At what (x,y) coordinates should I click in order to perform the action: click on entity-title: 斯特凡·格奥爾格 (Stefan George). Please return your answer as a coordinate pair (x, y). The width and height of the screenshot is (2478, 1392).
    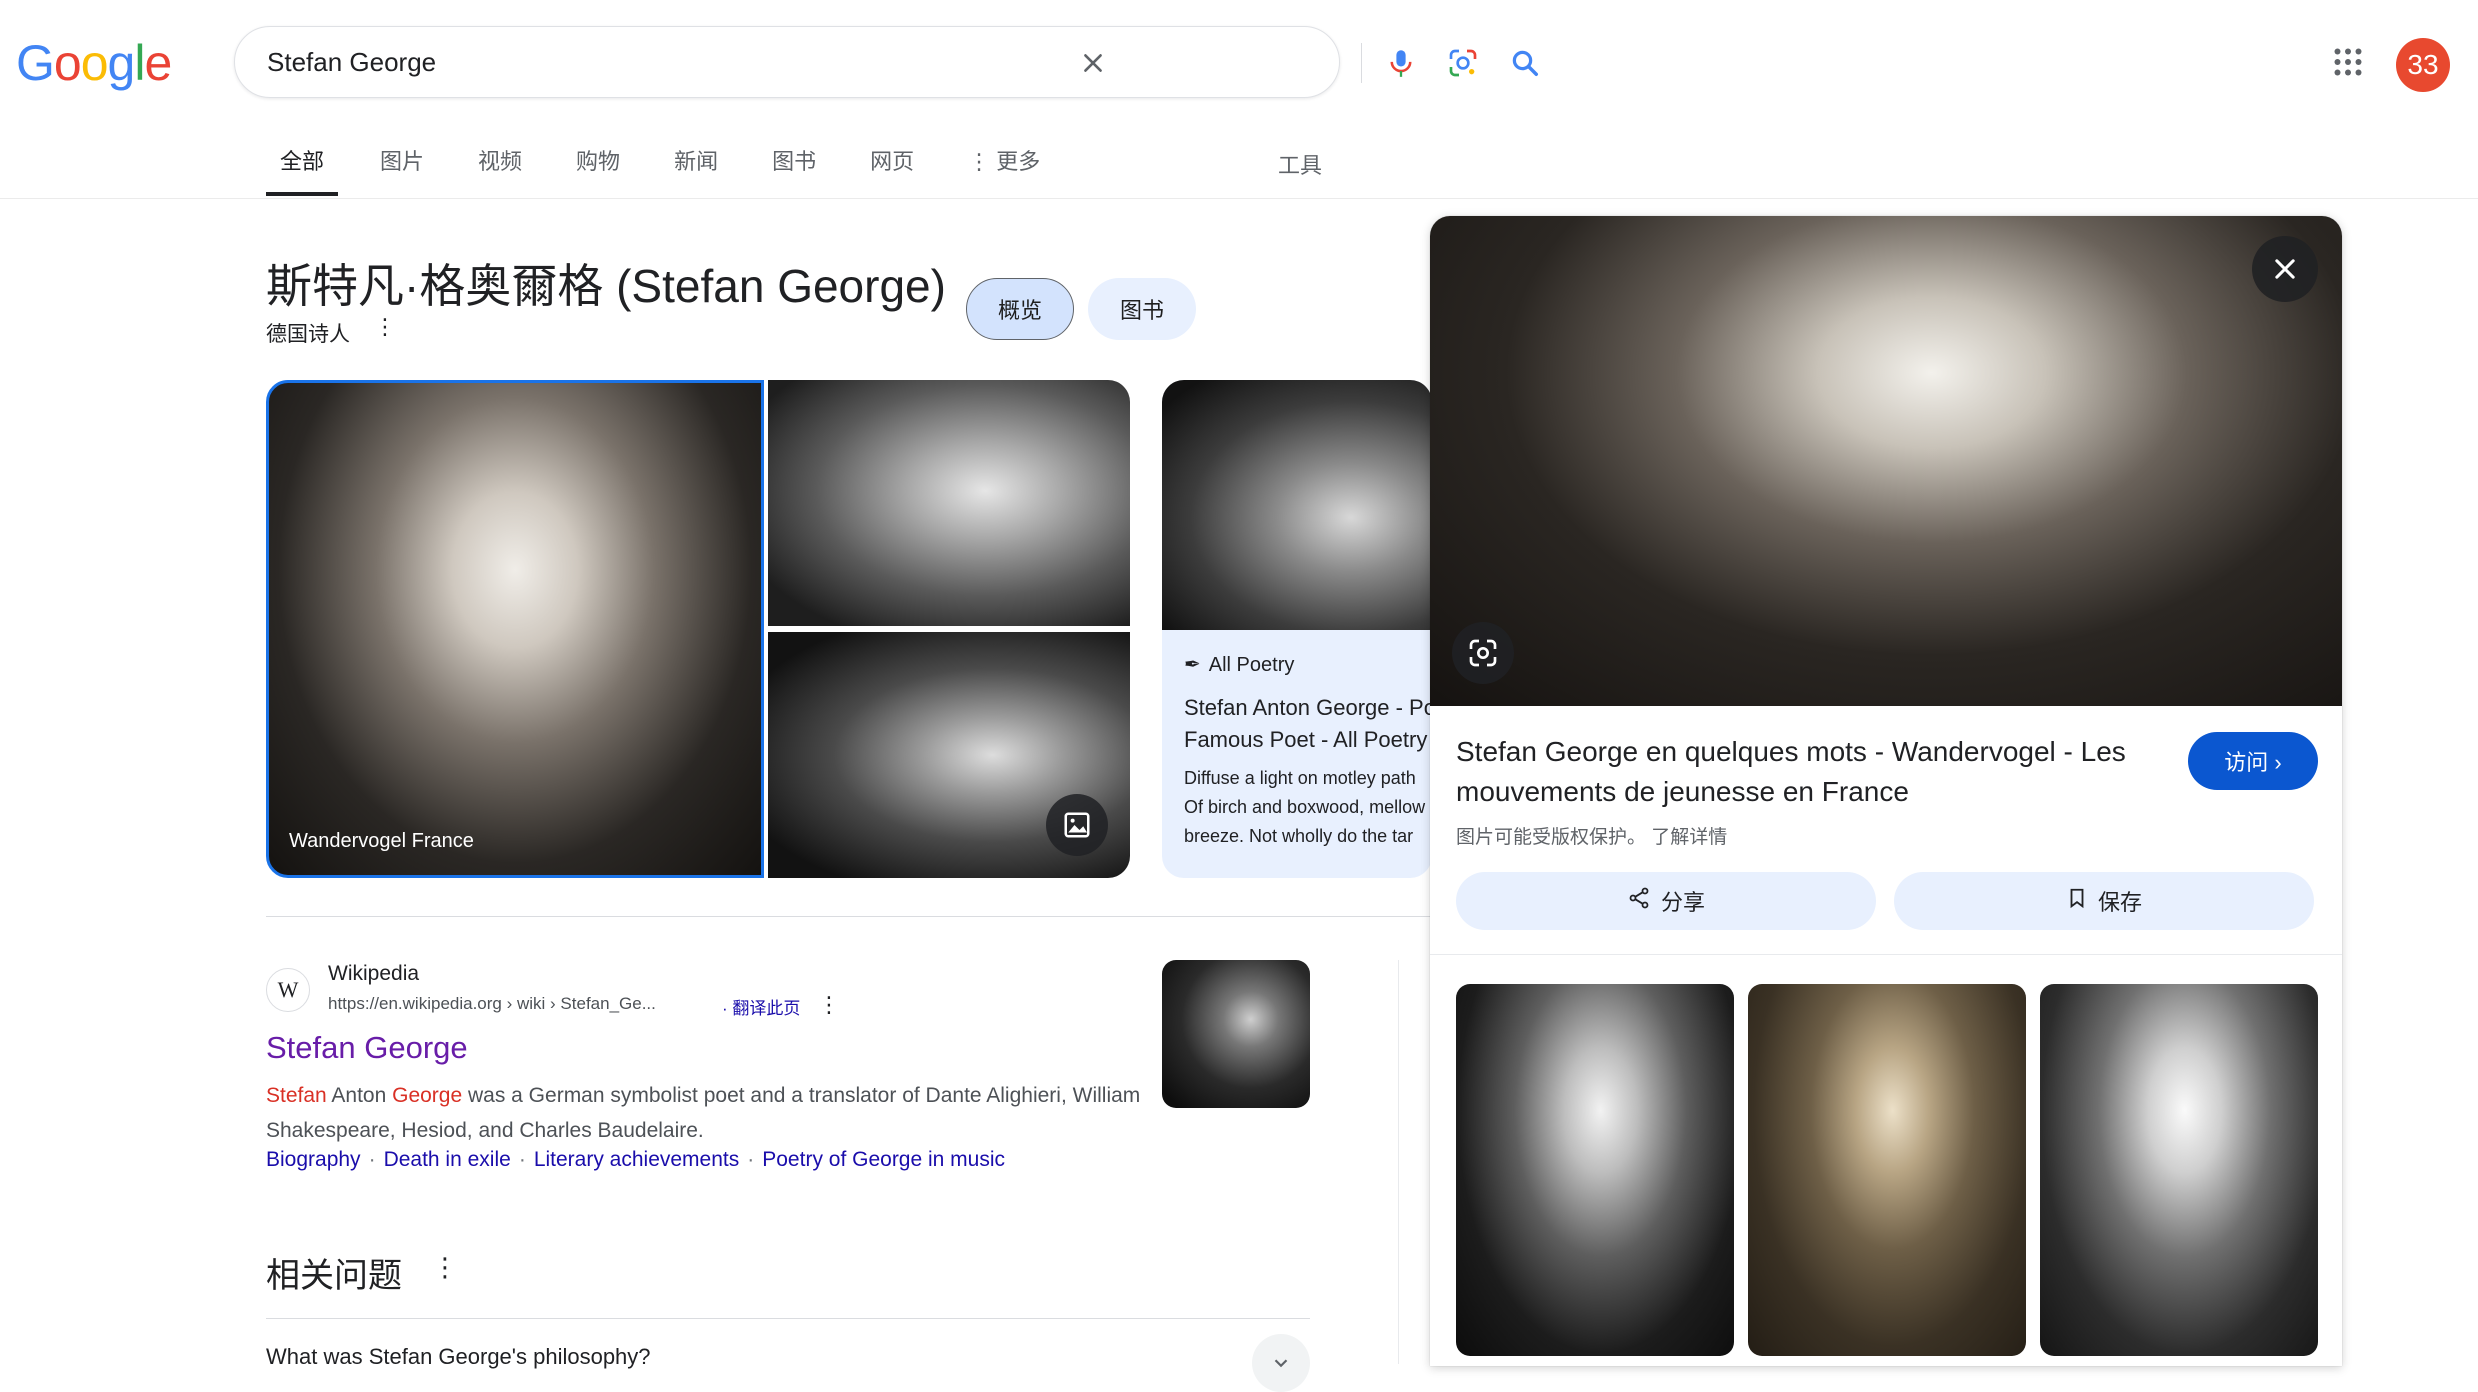
    Looking at the image, I should click on (606, 286).